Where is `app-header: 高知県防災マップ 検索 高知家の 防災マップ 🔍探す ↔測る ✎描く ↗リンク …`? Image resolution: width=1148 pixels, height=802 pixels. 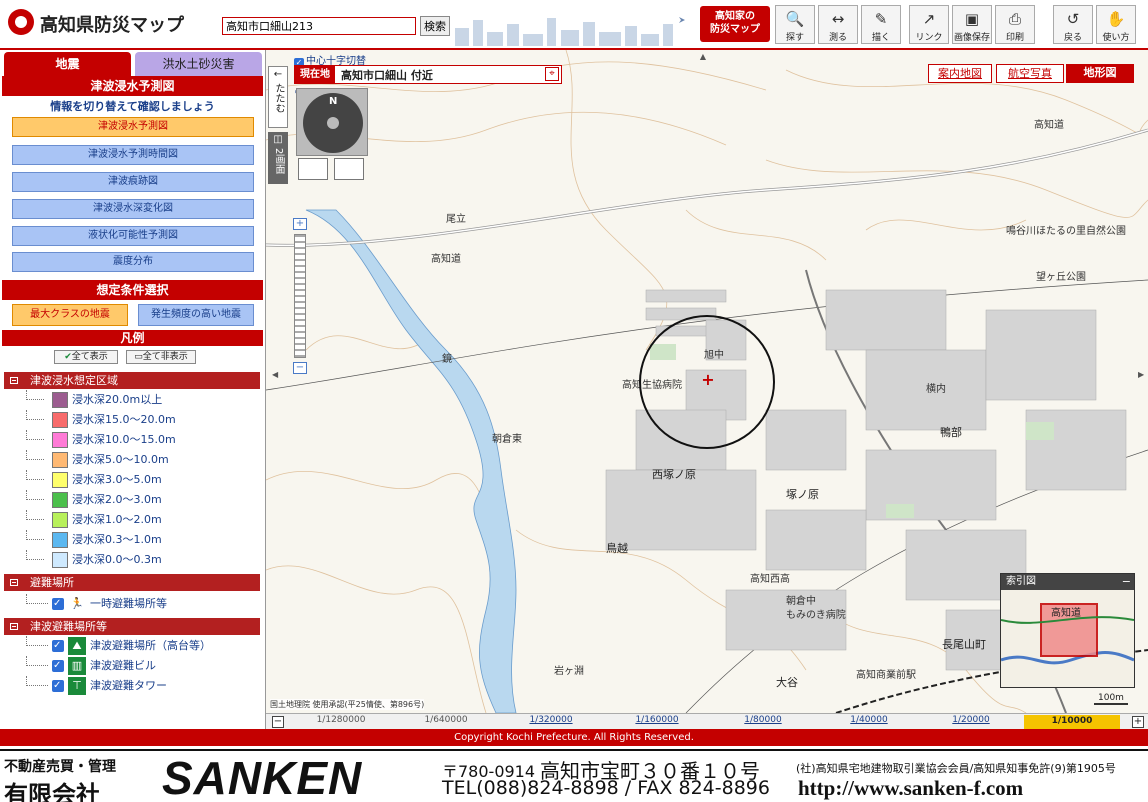
app-header: 高知県防災マップ 検索 高知家の 防災マップ 🔍探す ↔測る ✎描く ↗リンク … is located at coordinates (574, 25).